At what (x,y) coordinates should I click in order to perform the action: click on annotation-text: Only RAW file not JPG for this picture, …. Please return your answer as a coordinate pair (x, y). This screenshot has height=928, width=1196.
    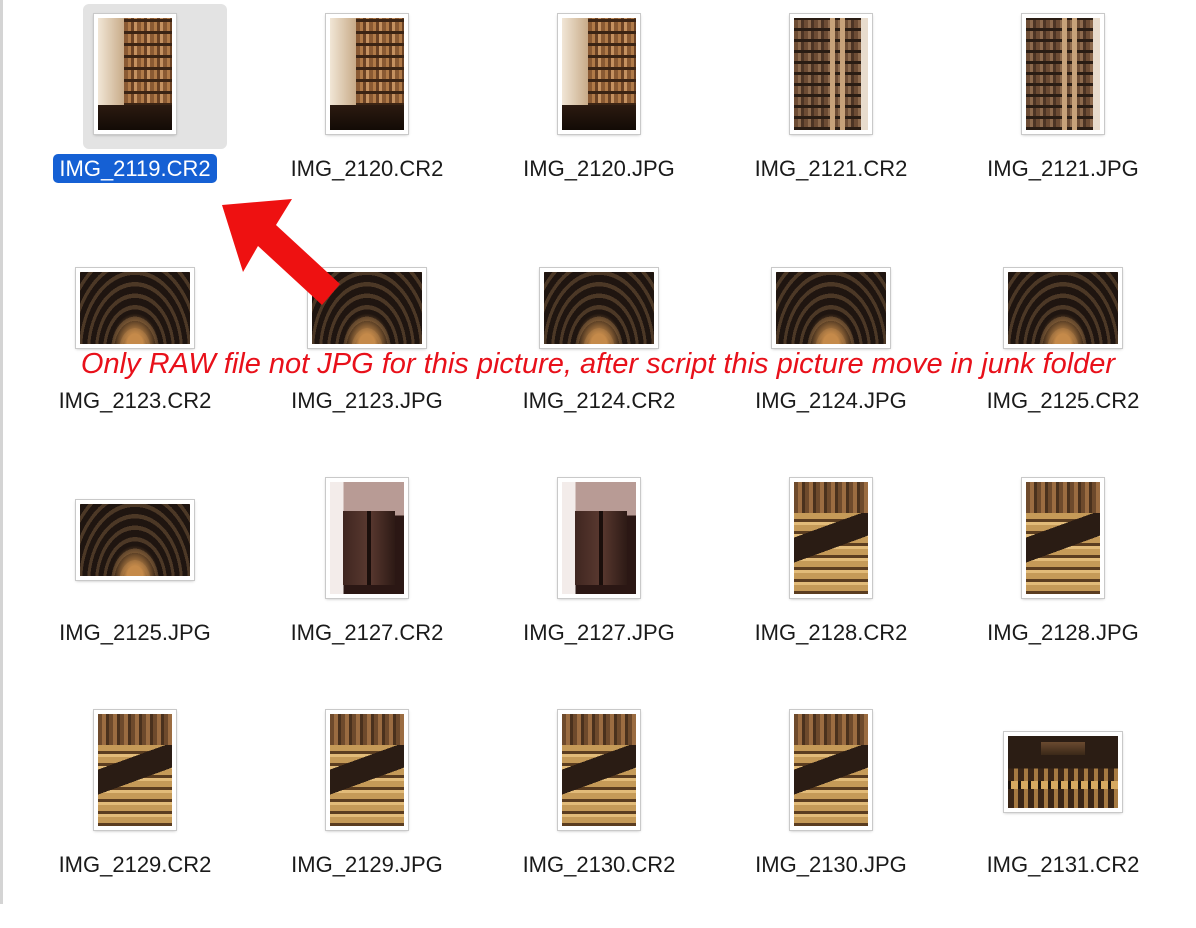
    Looking at the image, I should click on (598, 364).